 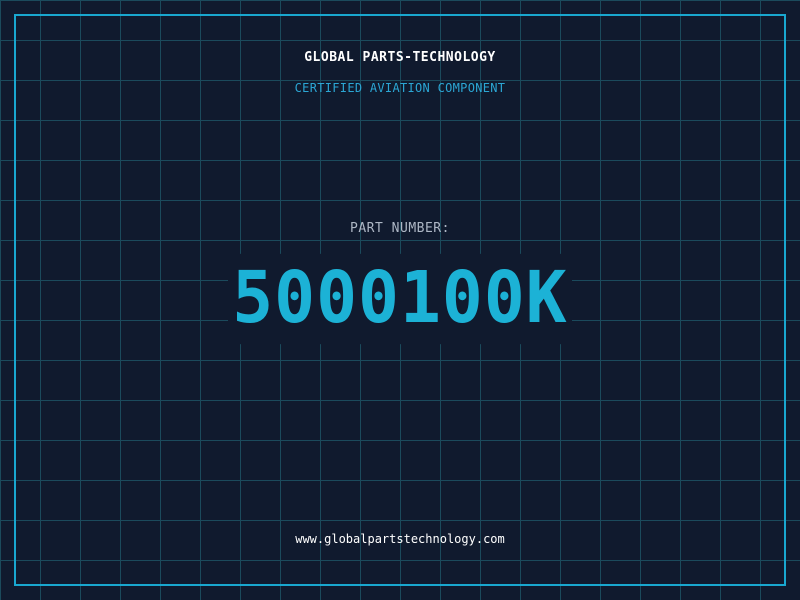 I want to click on part-number-value: 5000100K, so click(x=400, y=299).